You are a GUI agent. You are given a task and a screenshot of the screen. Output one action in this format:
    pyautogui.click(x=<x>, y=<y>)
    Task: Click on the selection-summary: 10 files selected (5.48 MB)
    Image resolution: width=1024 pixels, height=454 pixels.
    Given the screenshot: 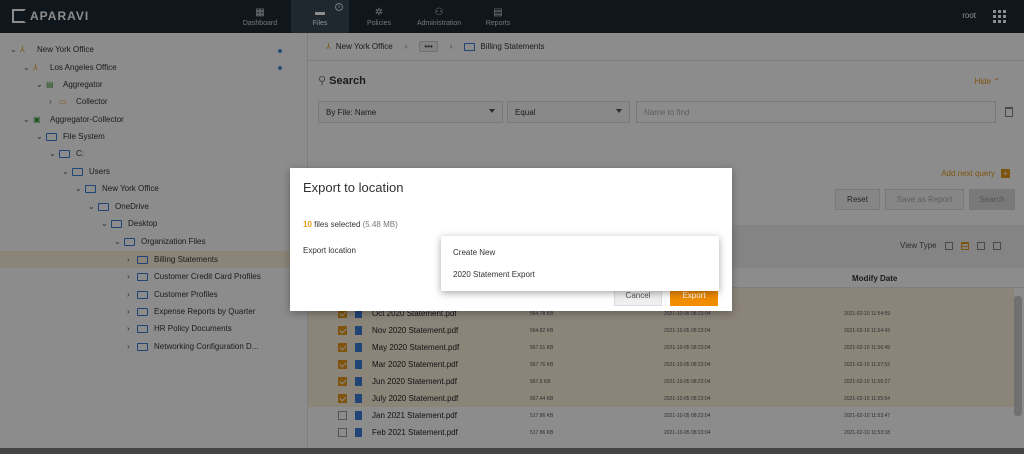 What is the action you would take?
    pyautogui.click(x=350, y=224)
    